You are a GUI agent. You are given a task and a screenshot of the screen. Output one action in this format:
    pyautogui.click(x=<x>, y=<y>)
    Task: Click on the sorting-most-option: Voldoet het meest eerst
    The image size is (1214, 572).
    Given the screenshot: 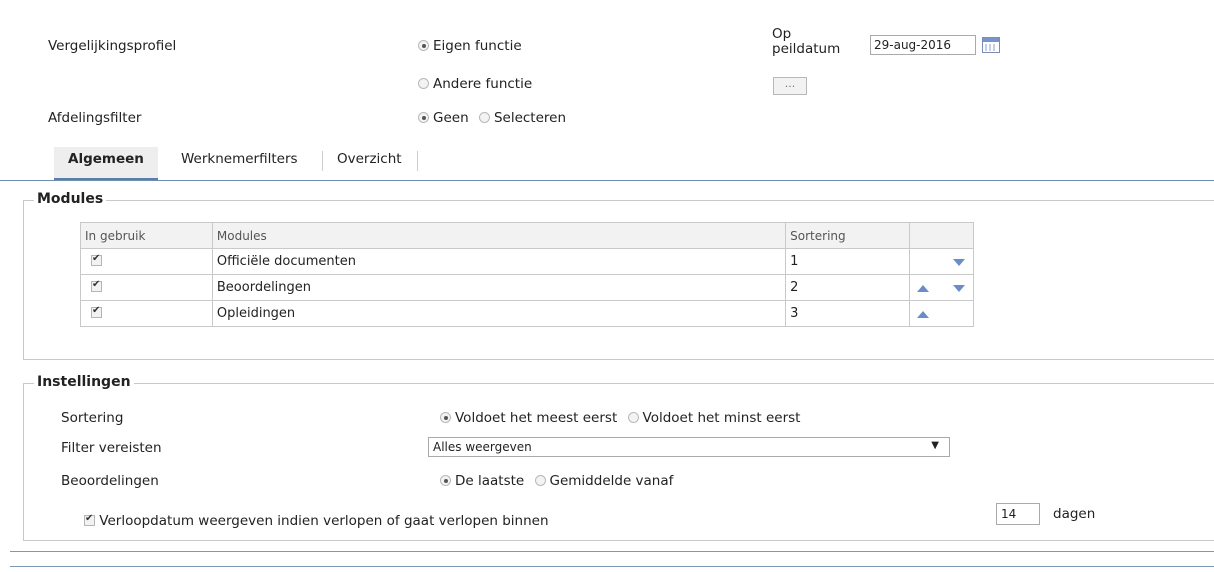 What is the action you would take?
    pyautogui.click(x=528, y=418)
    